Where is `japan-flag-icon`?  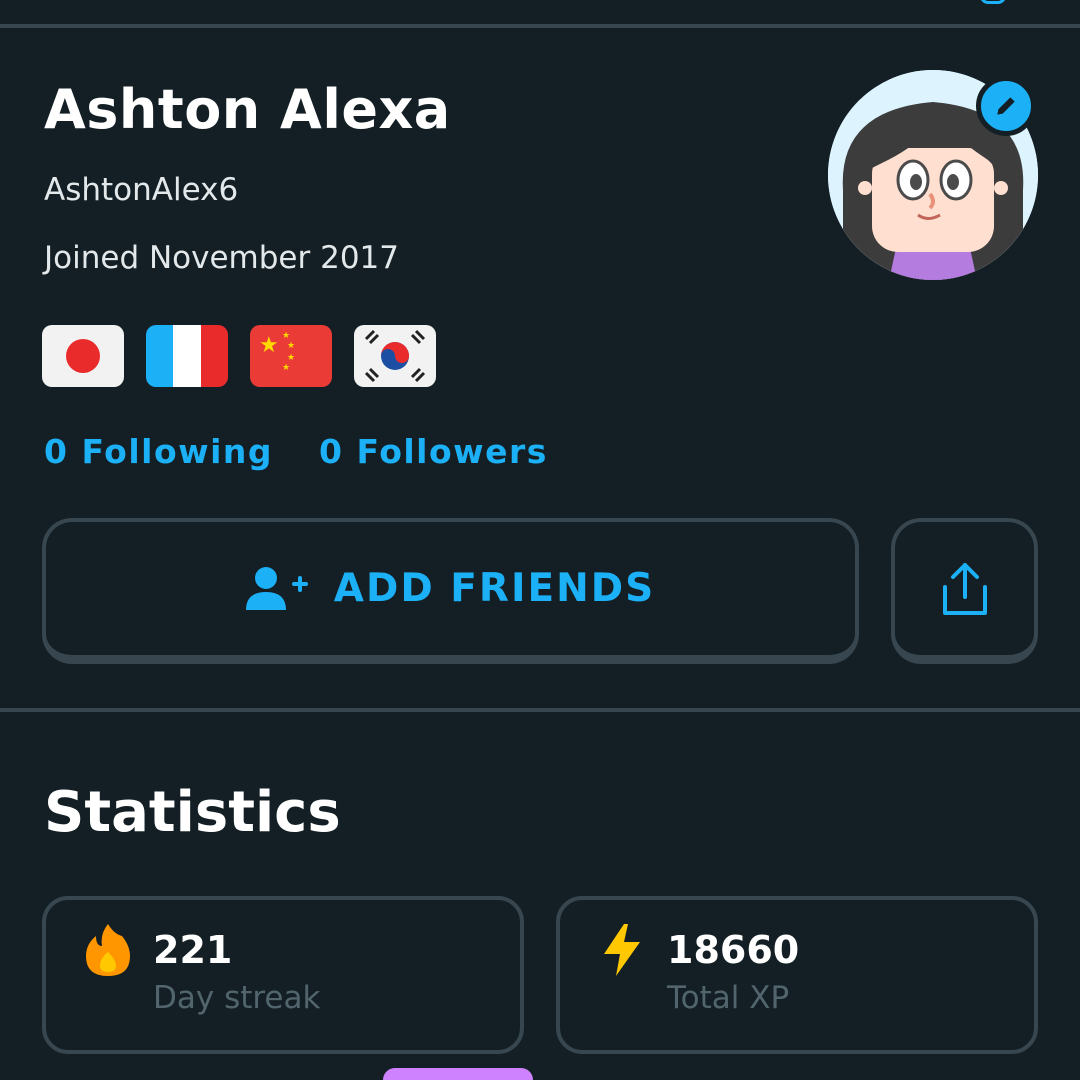
japan-flag-icon is located at coordinates (83, 356).